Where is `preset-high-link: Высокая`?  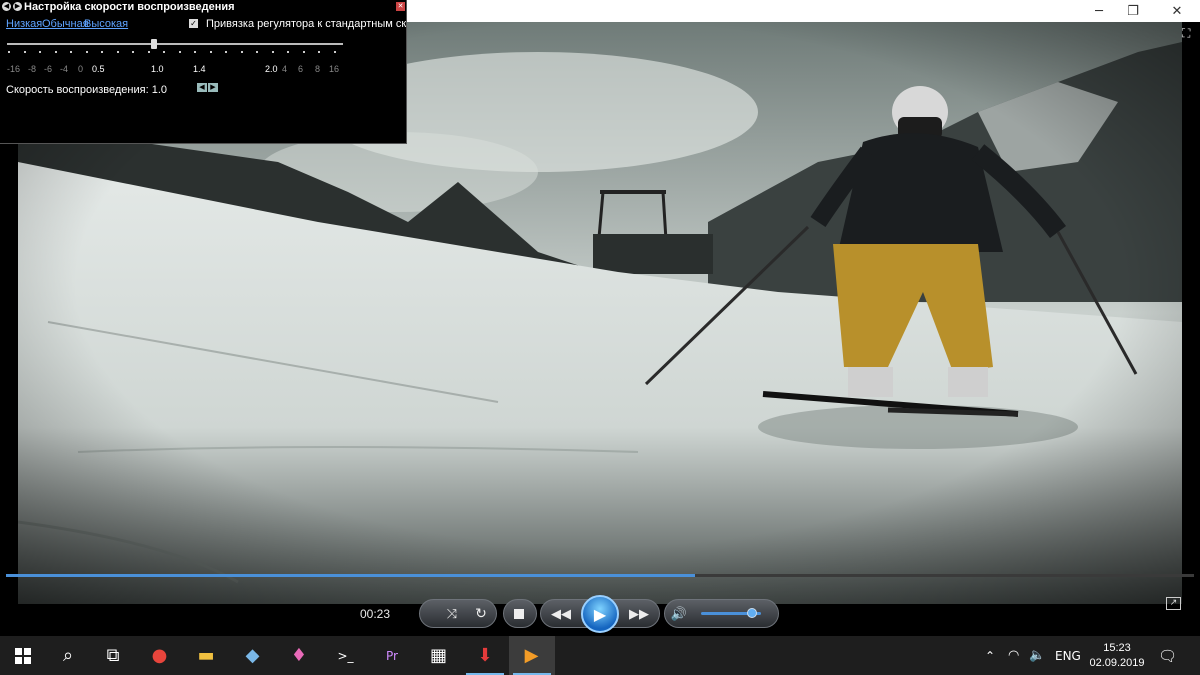 preset-high-link: Высокая is located at coordinates (106, 24).